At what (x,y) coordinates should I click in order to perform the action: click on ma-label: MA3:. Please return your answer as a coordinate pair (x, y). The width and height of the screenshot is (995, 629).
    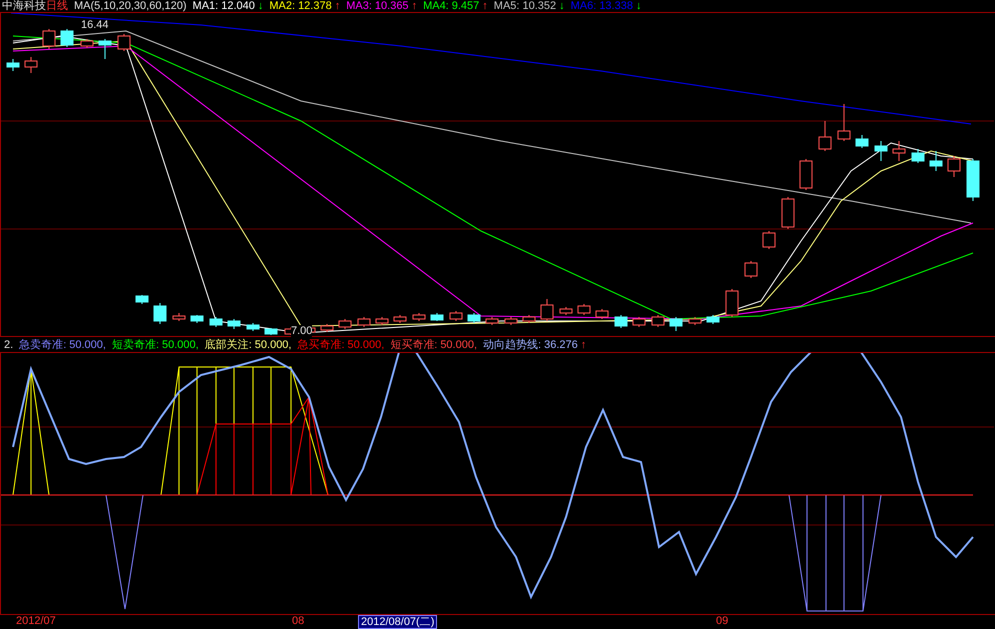
    Looking at the image, I should click on (359, 6).